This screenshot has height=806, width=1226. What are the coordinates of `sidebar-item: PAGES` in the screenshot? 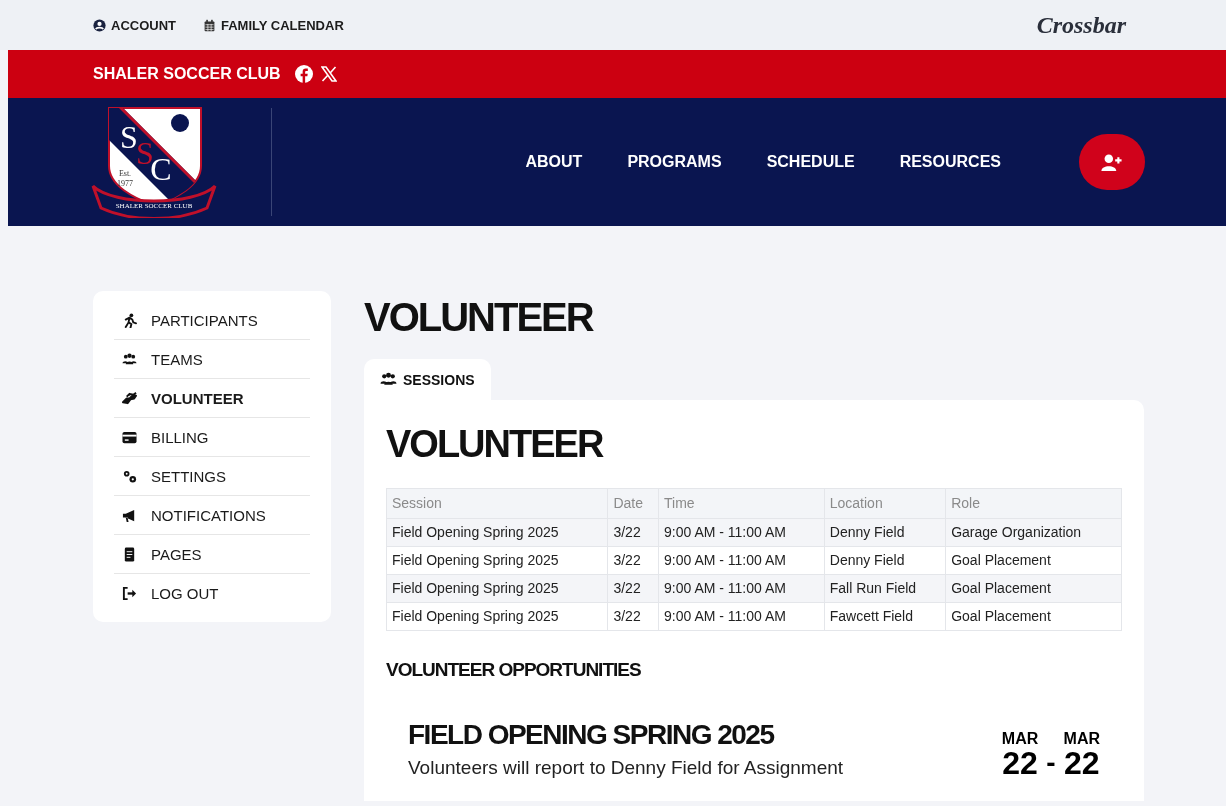 It's located at (212, 554).